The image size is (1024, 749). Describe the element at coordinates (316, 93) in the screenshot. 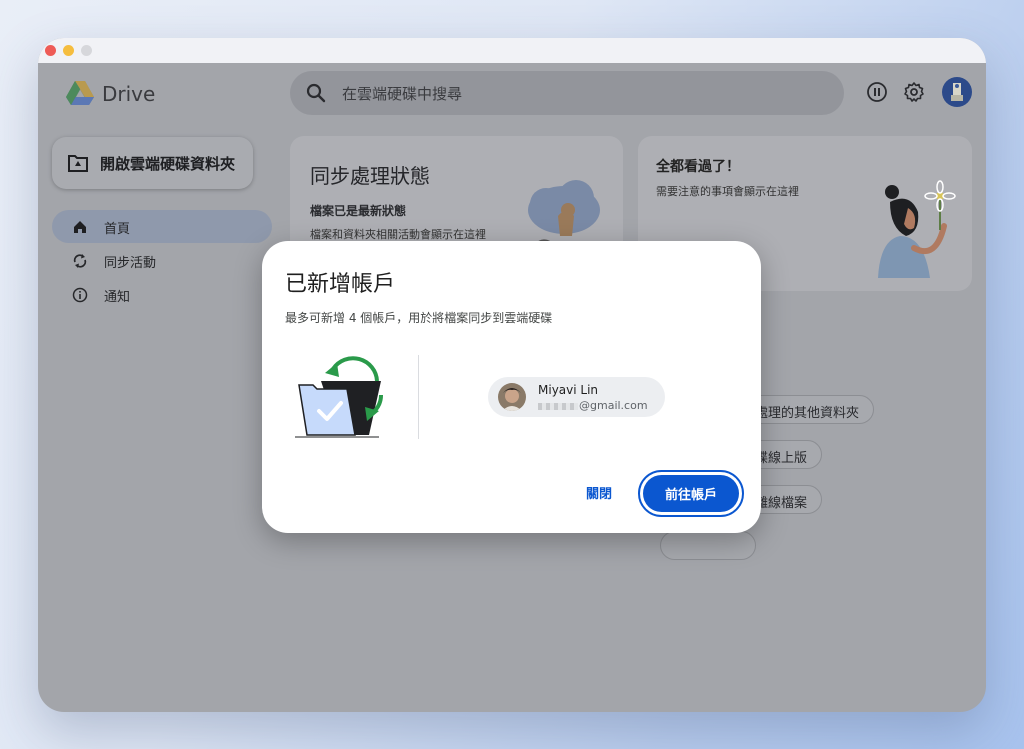

I see `search-icon` at that location.